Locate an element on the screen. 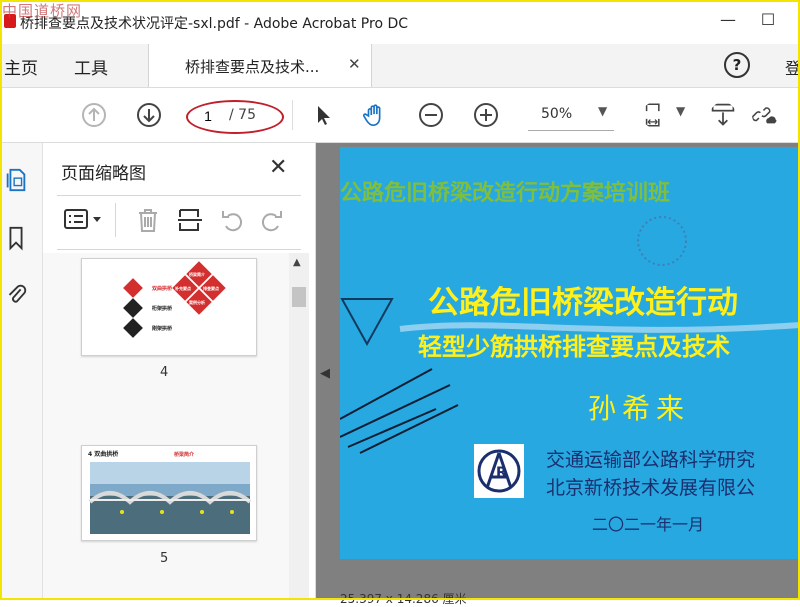 The width and height of the screenshot is (800, 607). institute-logo-graphic: R is located at coordinates (499, 471).